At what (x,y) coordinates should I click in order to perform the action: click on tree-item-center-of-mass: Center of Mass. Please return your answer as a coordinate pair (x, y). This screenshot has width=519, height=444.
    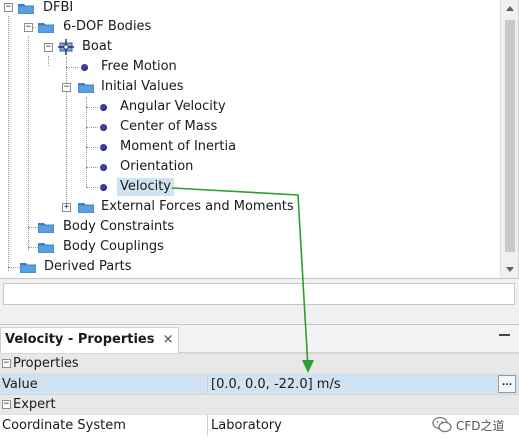
    Looking at the image, I should click on (168, 127).